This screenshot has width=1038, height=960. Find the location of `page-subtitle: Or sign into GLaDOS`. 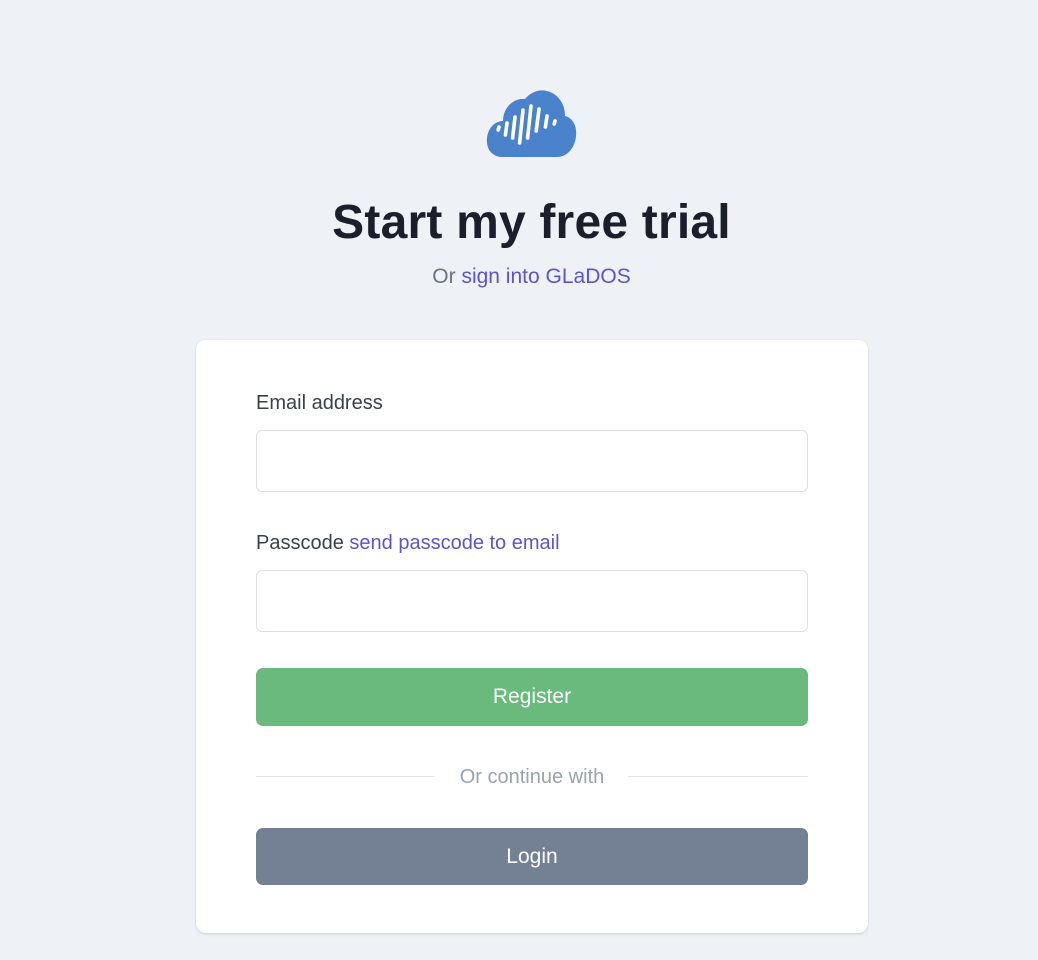

page-subtitle: Or sign into GLaDOS is located at coordinates (519, 277).